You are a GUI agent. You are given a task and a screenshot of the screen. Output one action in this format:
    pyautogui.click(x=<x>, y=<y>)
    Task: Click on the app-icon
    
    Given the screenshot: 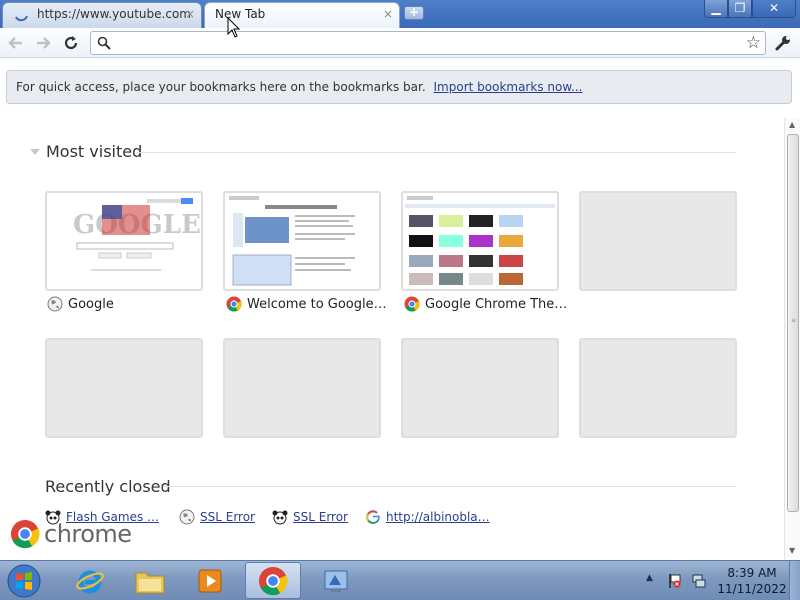 What is the action you would take?
    pyautogui.click(x=336, y=581)
    